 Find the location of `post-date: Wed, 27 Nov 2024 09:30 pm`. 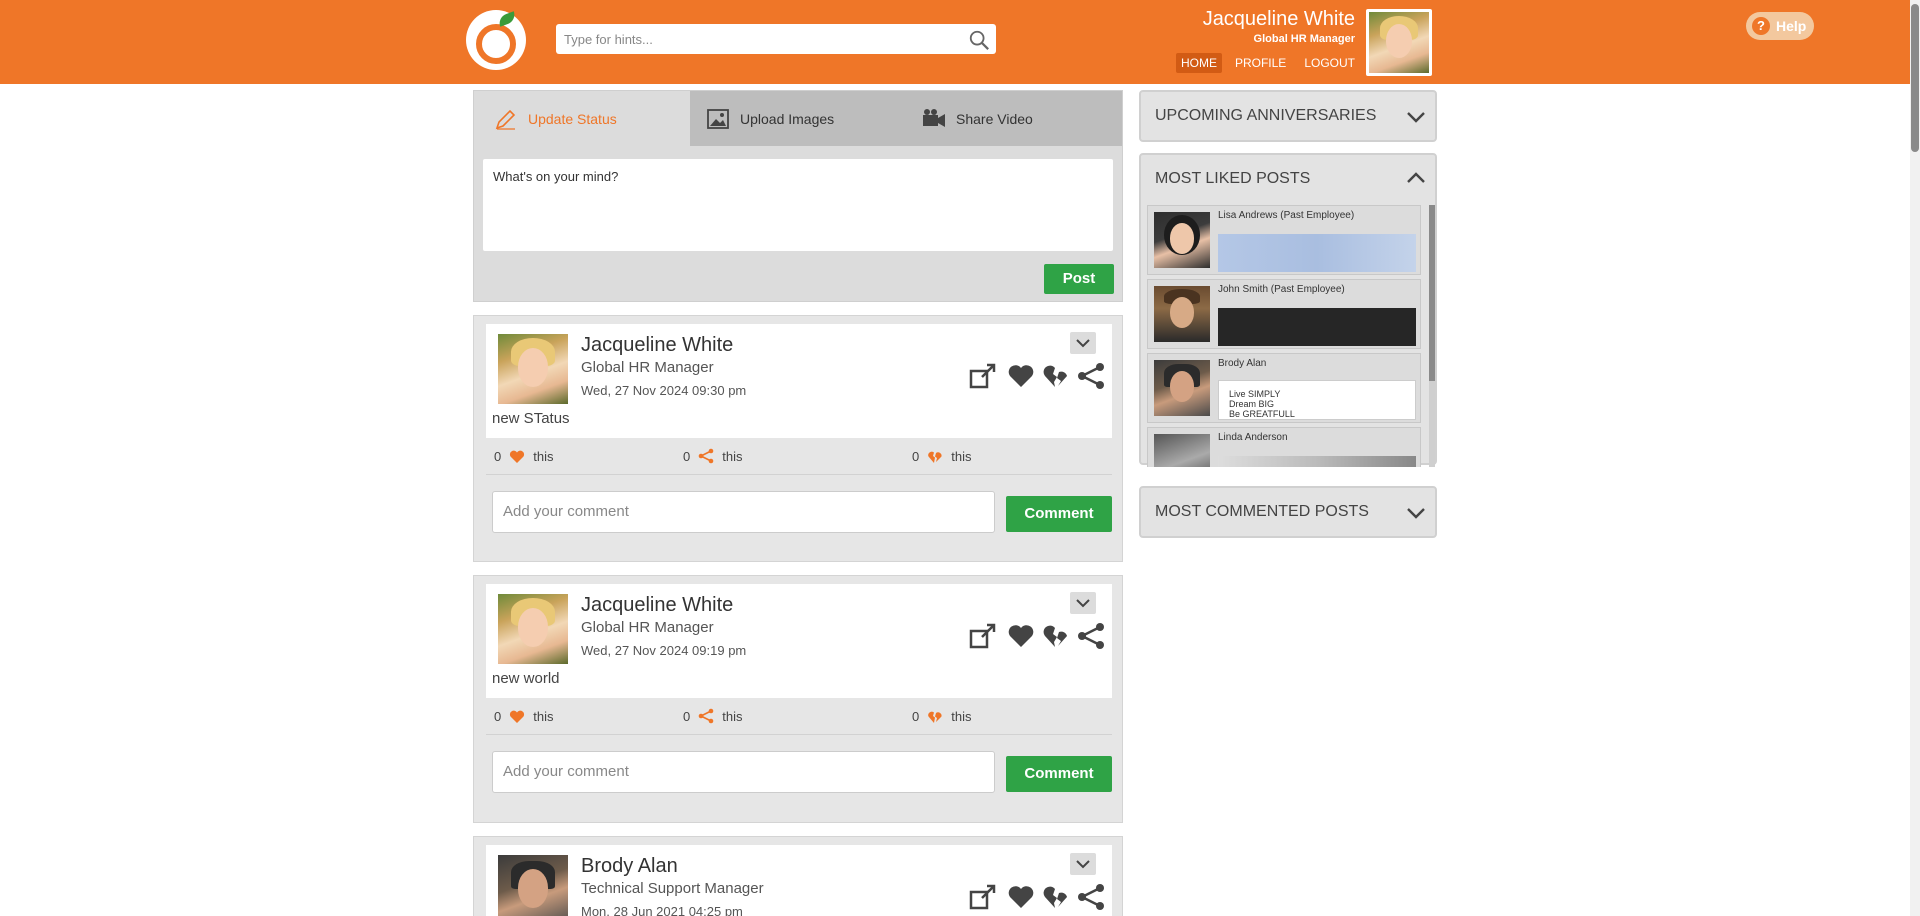

post-date: Wed, 27 Nov 2024 09:30 pm is located at coordinates (664, 390).